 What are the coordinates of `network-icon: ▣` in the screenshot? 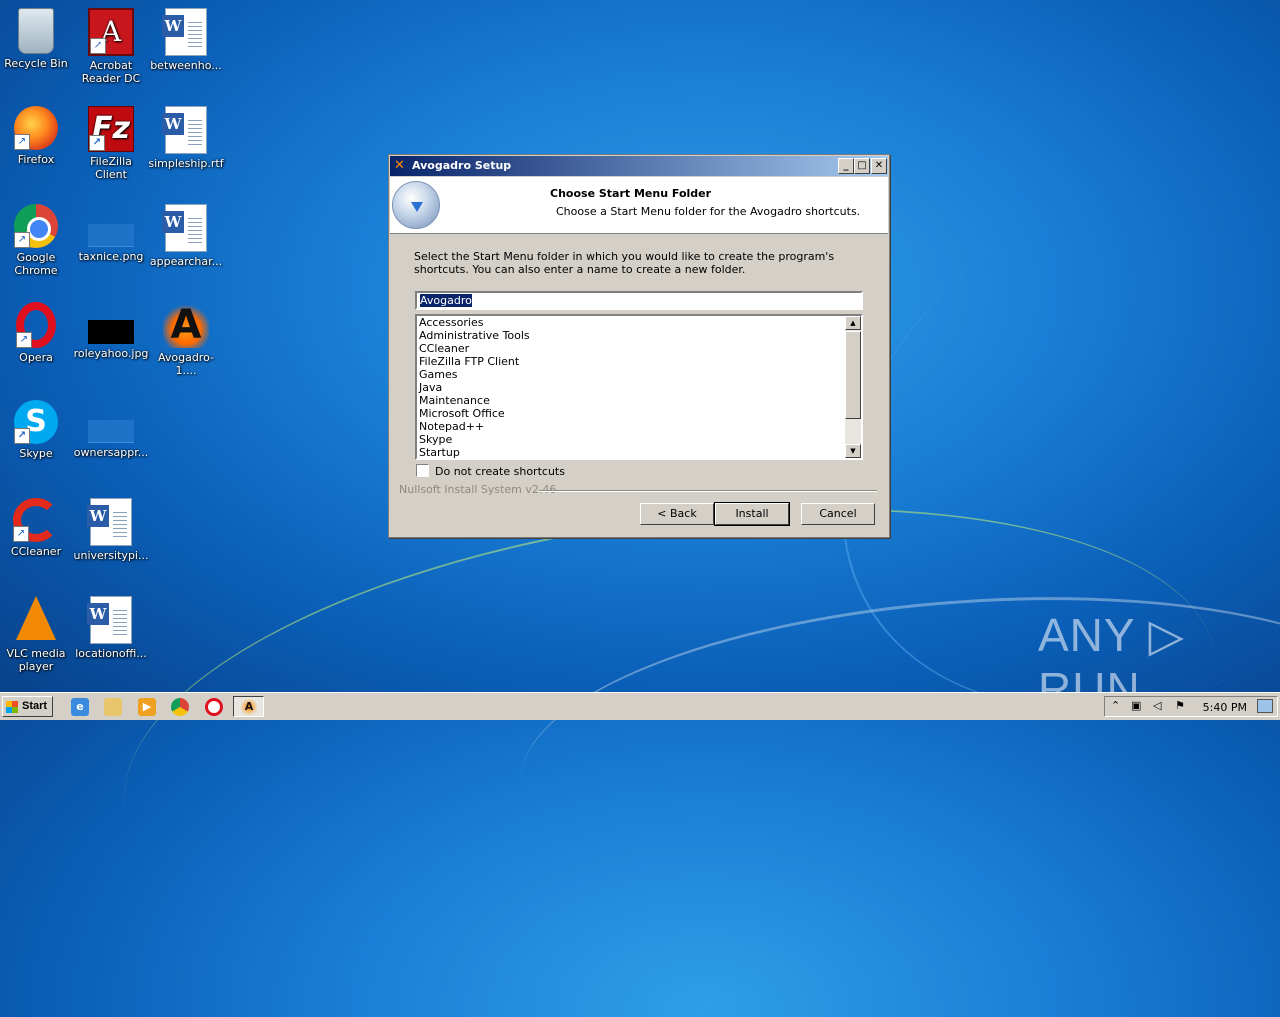 It's located at (1136, 705).